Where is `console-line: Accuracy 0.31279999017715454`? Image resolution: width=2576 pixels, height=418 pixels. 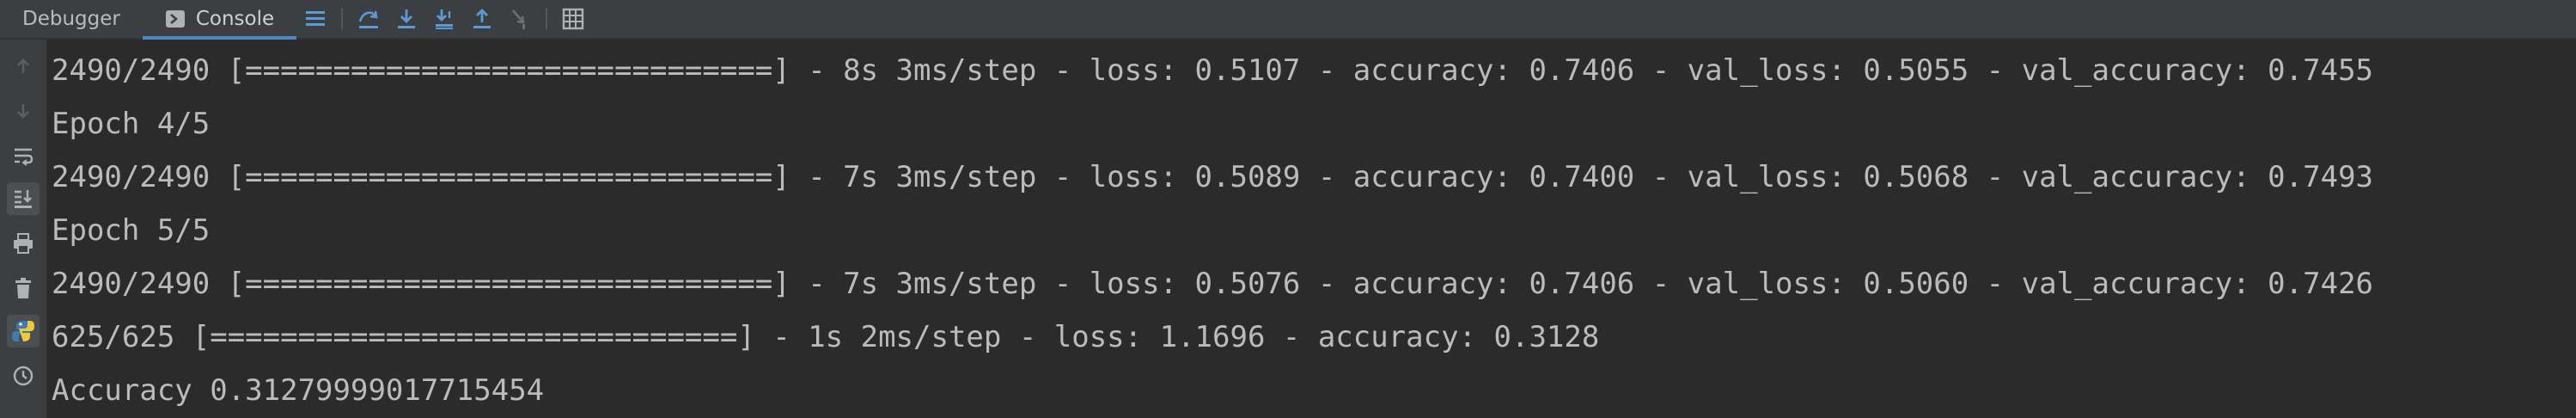 console-line: Accuracy 0.31279999017715454 is located at coordinates (298, 390).